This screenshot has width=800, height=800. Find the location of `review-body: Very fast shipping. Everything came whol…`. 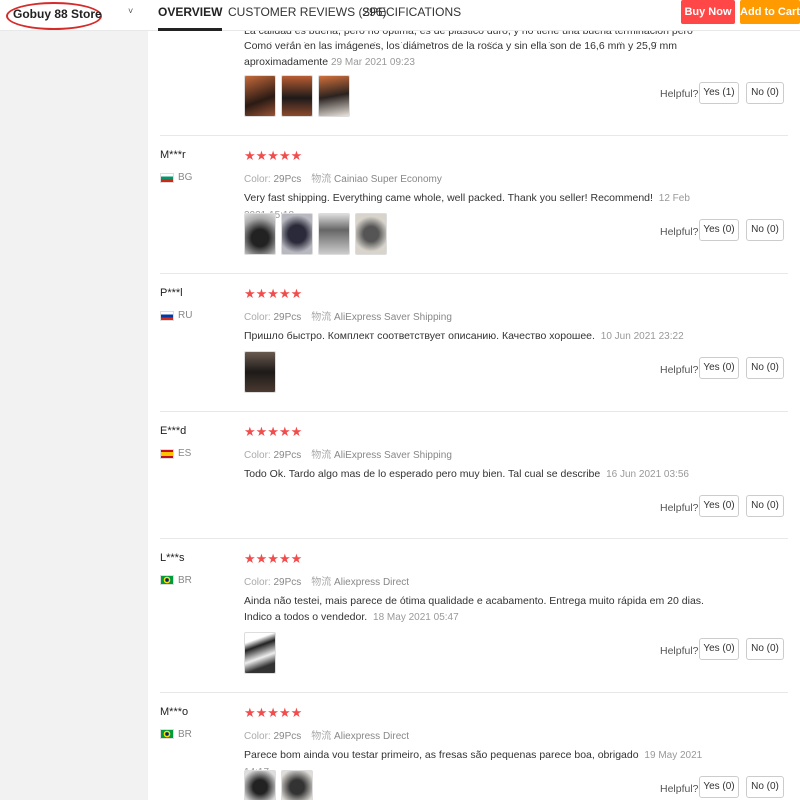

review-body: Very fast shipping. Everything came whol… is located at coordinates (448, 198).